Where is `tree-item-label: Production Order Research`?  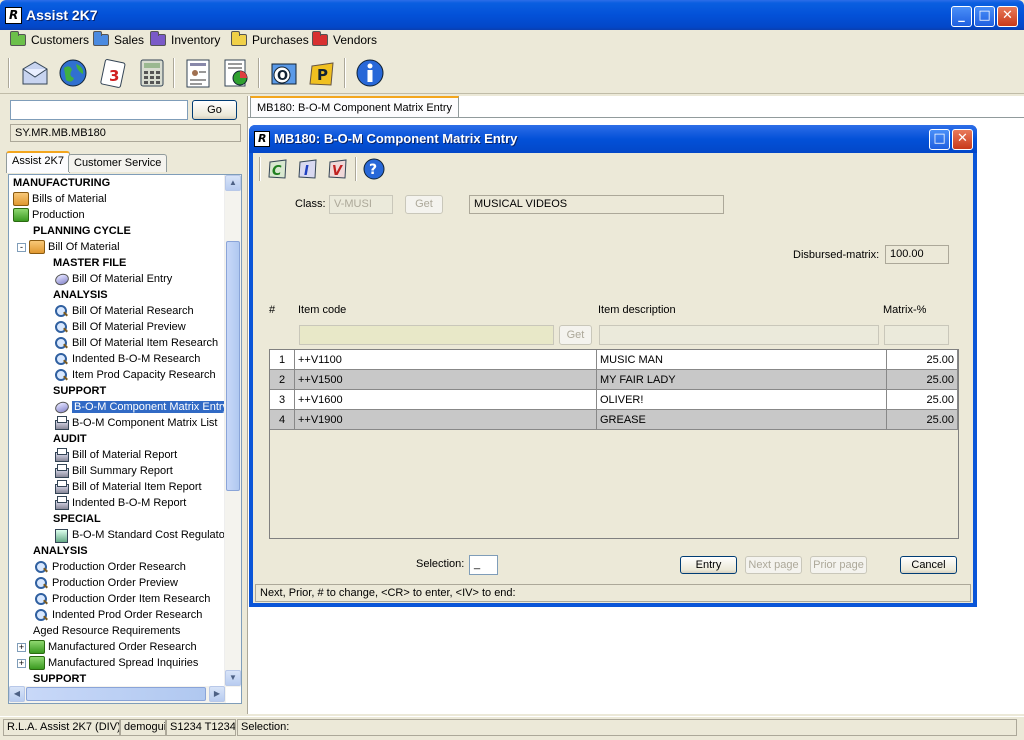 tree-item-label: Production Order Research is located at coordinates (119, 567).